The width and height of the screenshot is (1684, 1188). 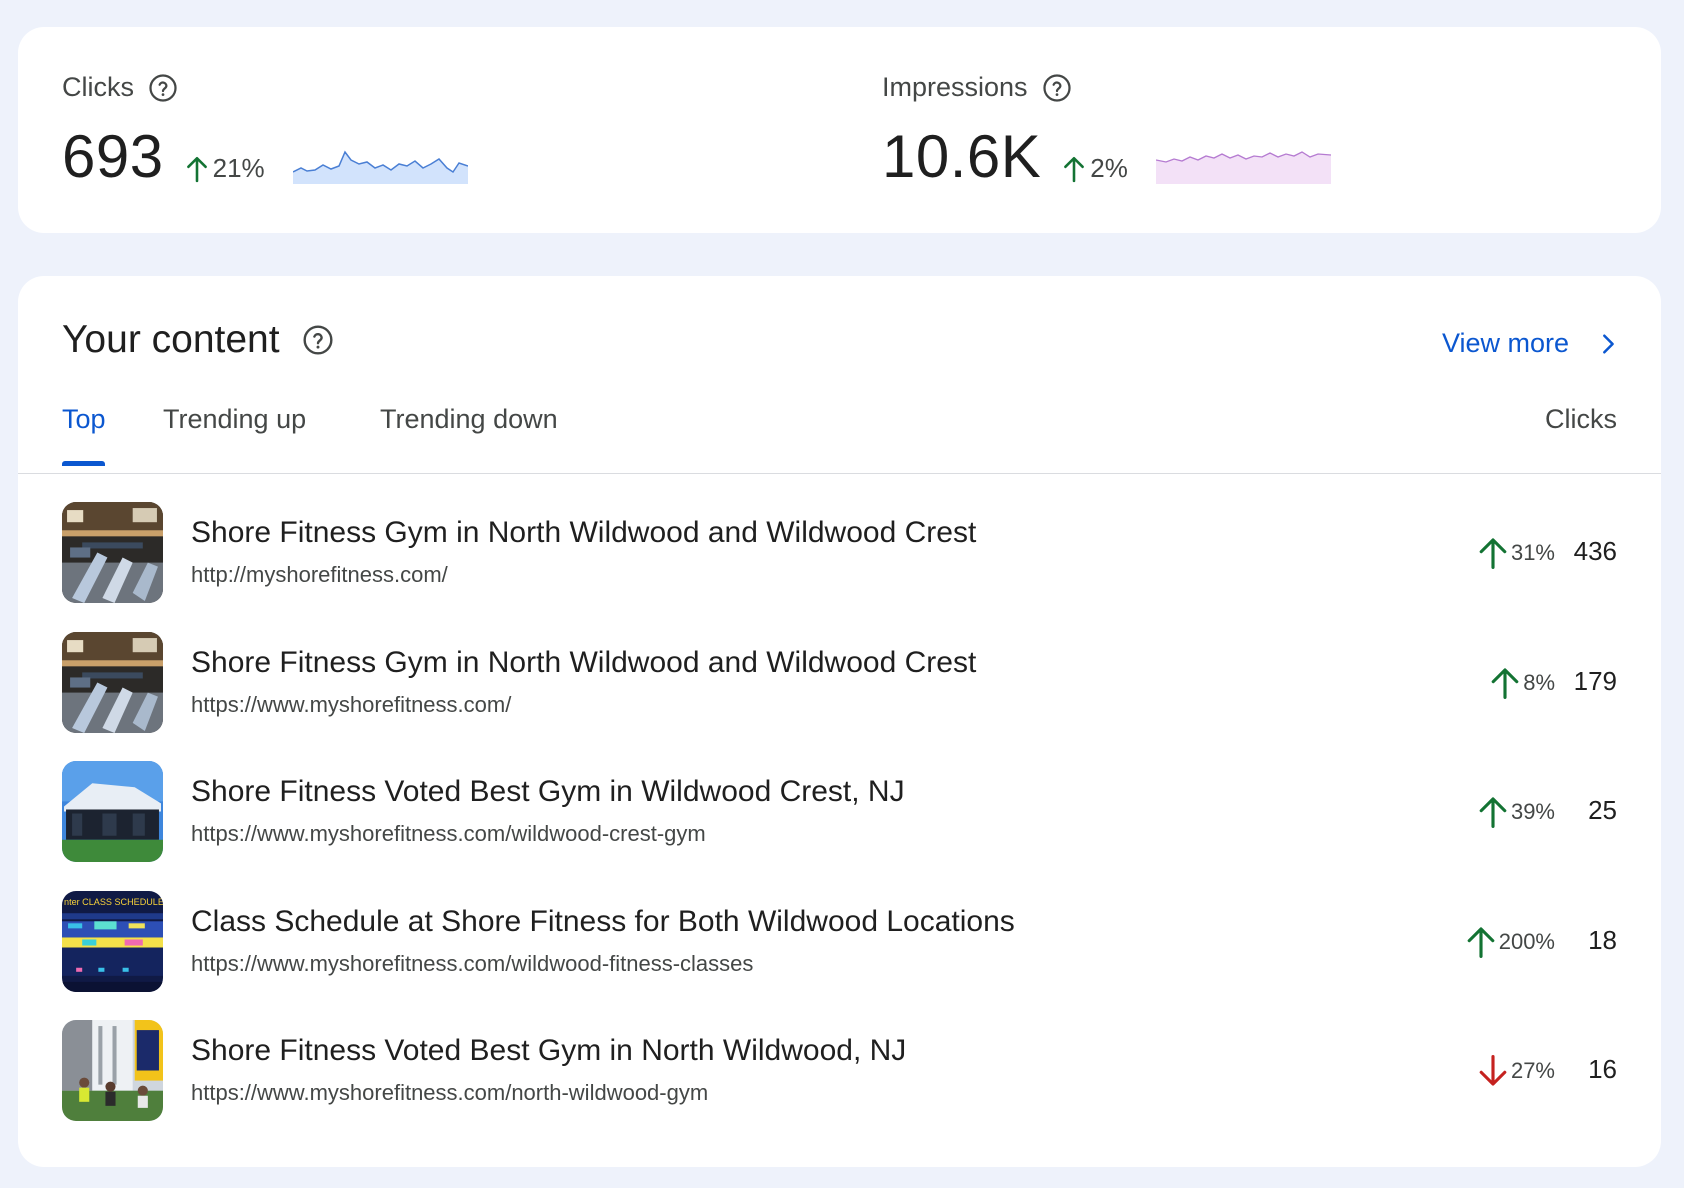 I want to click on clicks-sparkline, so click(x=380, y=167).